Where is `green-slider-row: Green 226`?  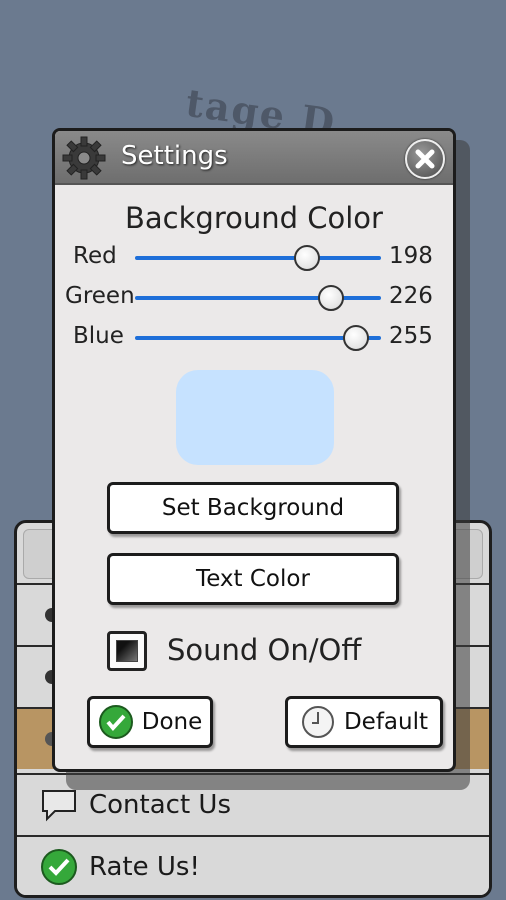
green-slider-row: Green 226 is located at coordinates (254, 298).